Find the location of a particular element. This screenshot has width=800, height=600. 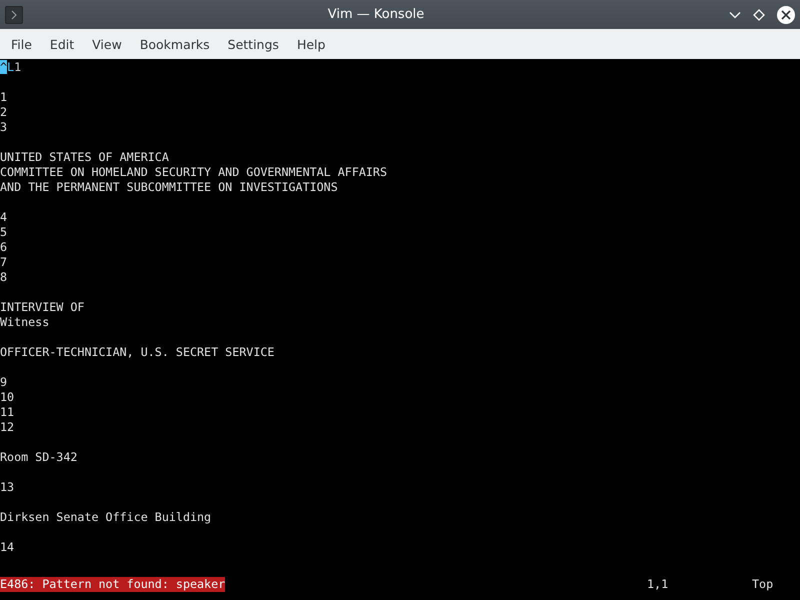

menu-item: Bookmarks is located at coordinates (174, 44).